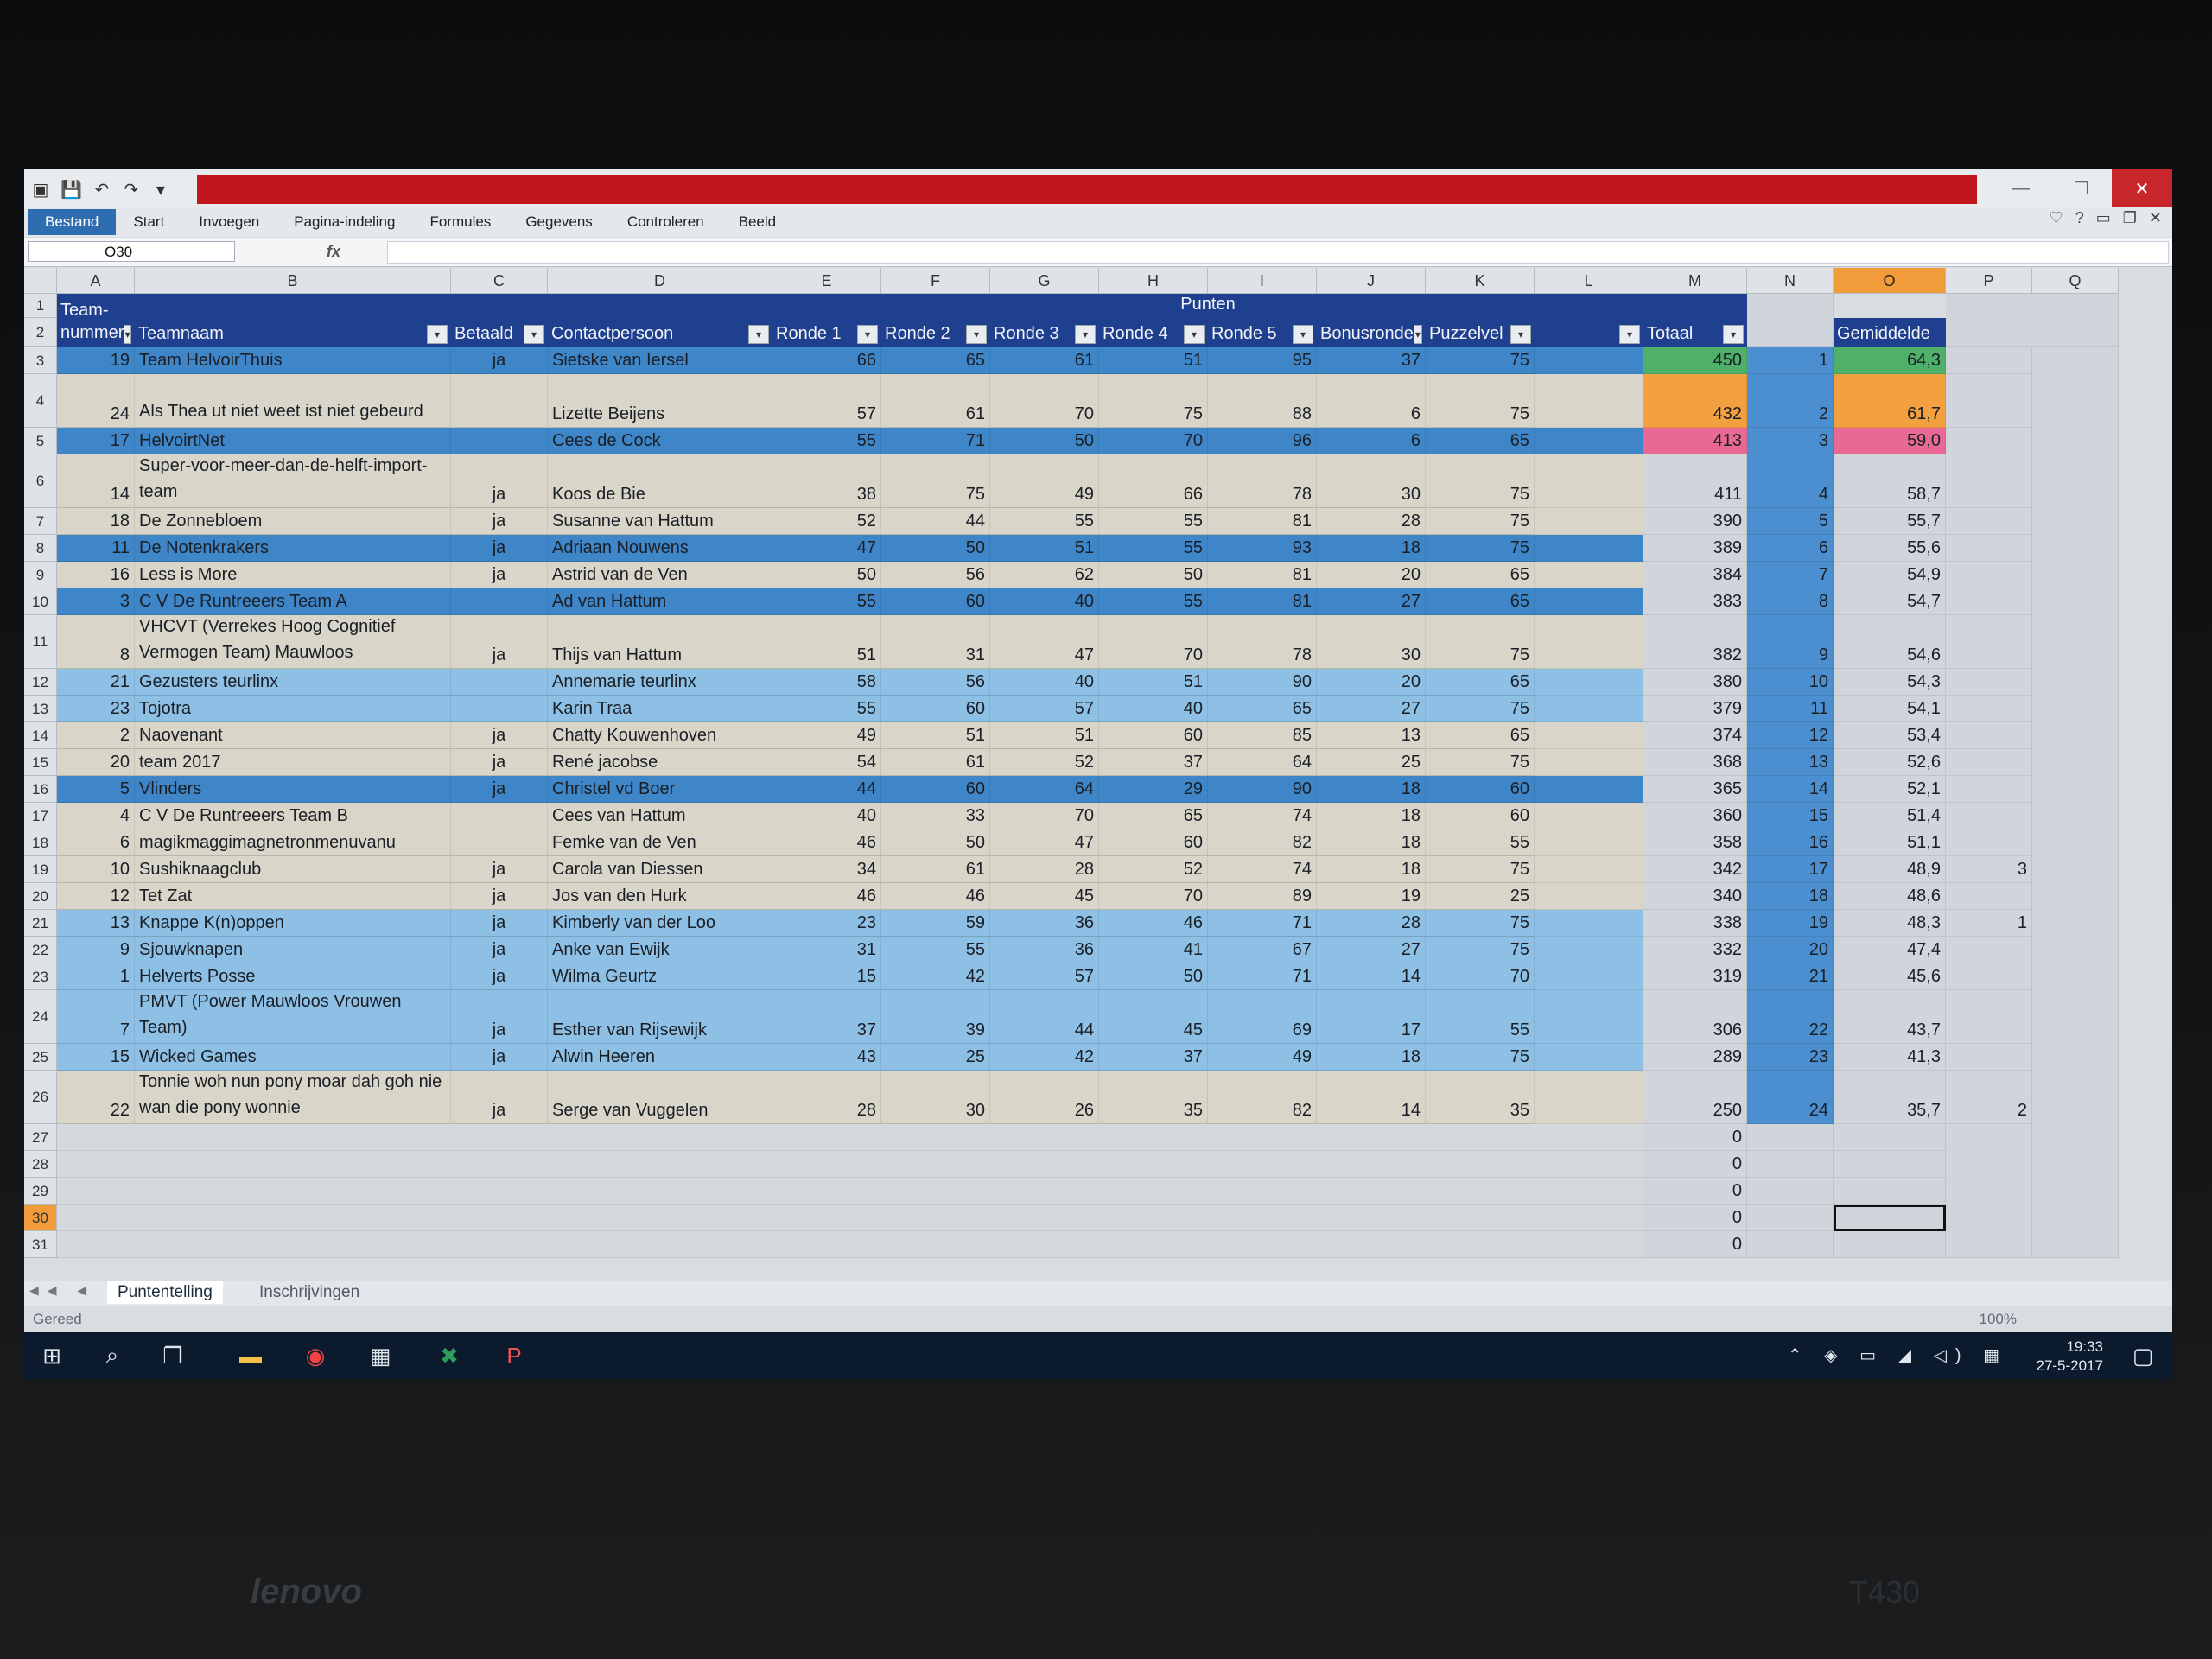 Image resolution: width=2212 pixels, height=1659 pixels. What do you see at coordinates (1890, 897) in the screenshot?
I see `average-cell: 48,6` at bounding box center [1890, 897].